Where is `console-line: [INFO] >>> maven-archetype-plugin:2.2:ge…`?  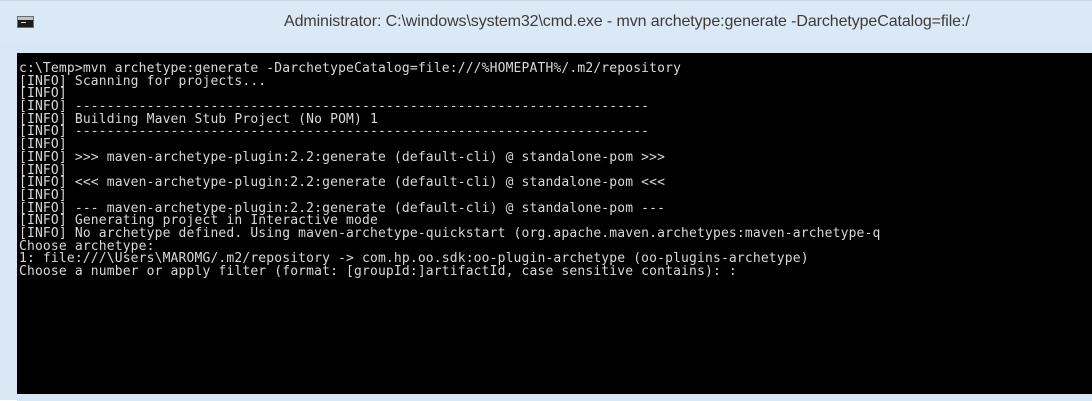 console-line: [INFO] >>> maven-archetype-plugin:2.2:ge… is located at coordinates (342, 157).